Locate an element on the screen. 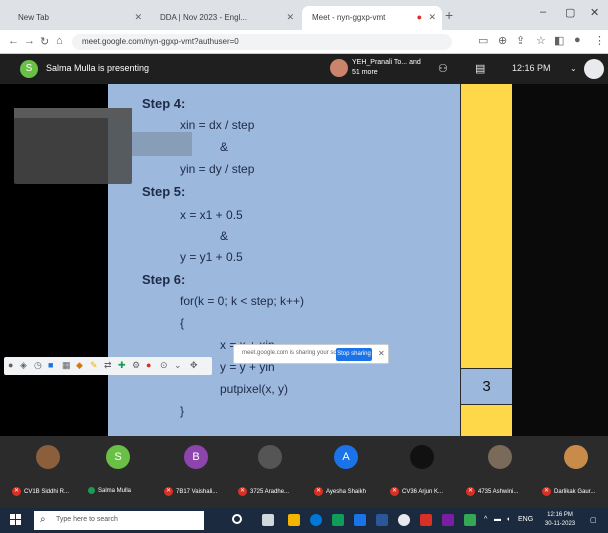 The width and height of the screenshot is (608, 533). share-icon: ⇄ is located at coordinates (108, 365).